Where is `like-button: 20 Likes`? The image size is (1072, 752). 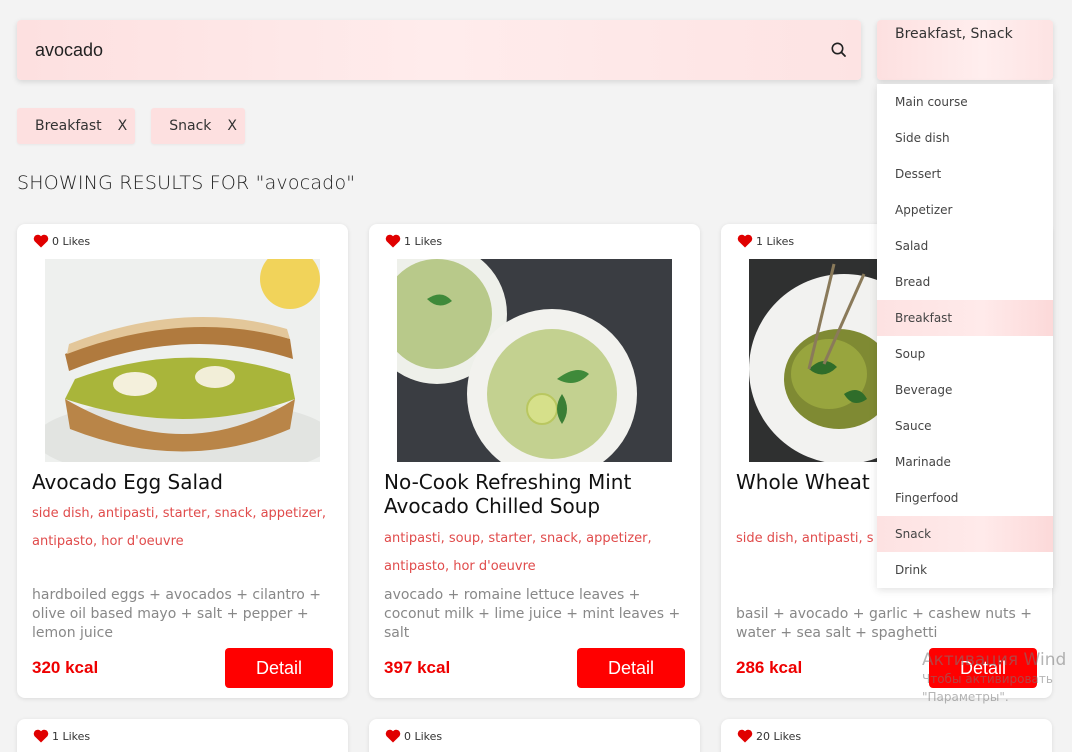 like-button: 20 Likes is located at coordinates (769, 736).